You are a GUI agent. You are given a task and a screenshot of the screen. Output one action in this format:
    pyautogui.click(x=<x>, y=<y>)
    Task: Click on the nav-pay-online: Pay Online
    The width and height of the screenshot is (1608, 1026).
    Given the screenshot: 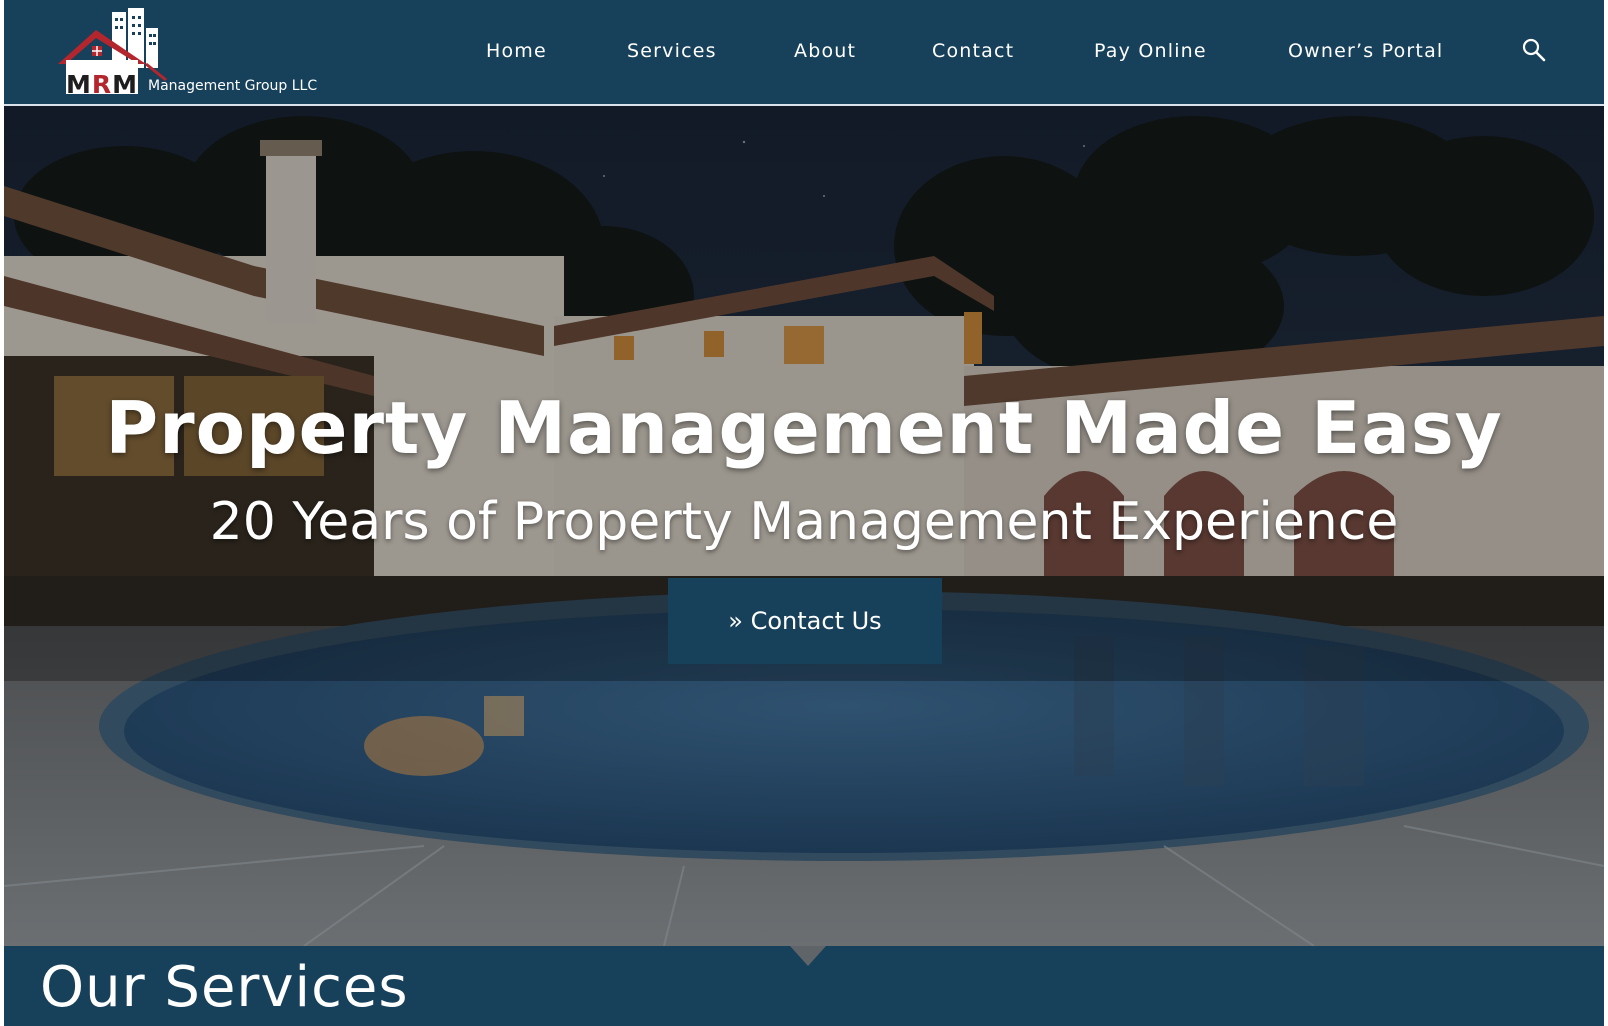 What is the action you would take?
    pyautogui.click(x=1150, y=51)
    